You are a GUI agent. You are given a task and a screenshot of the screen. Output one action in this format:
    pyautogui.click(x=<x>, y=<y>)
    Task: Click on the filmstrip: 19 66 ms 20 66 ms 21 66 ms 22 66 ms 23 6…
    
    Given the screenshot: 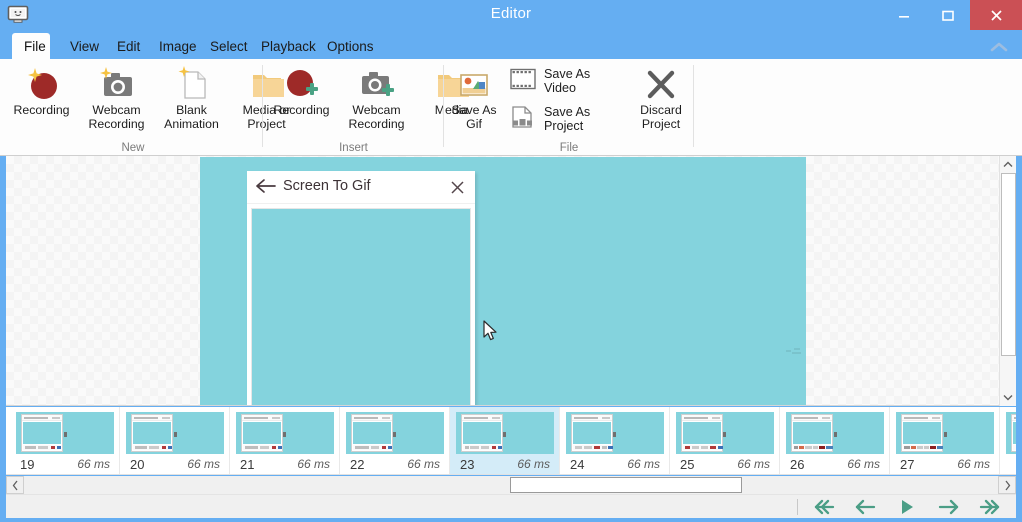 What is the action you would take?
    pyautogui.click(x=511, y=441)
    